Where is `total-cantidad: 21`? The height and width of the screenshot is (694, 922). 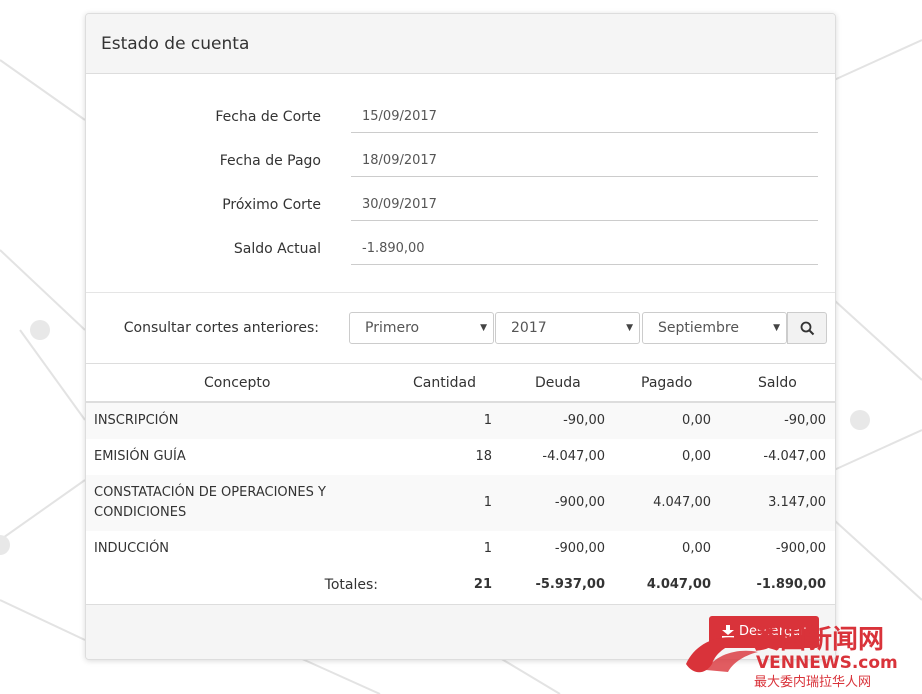 total-cantidad: 21 is located at coordinates (482, 584).